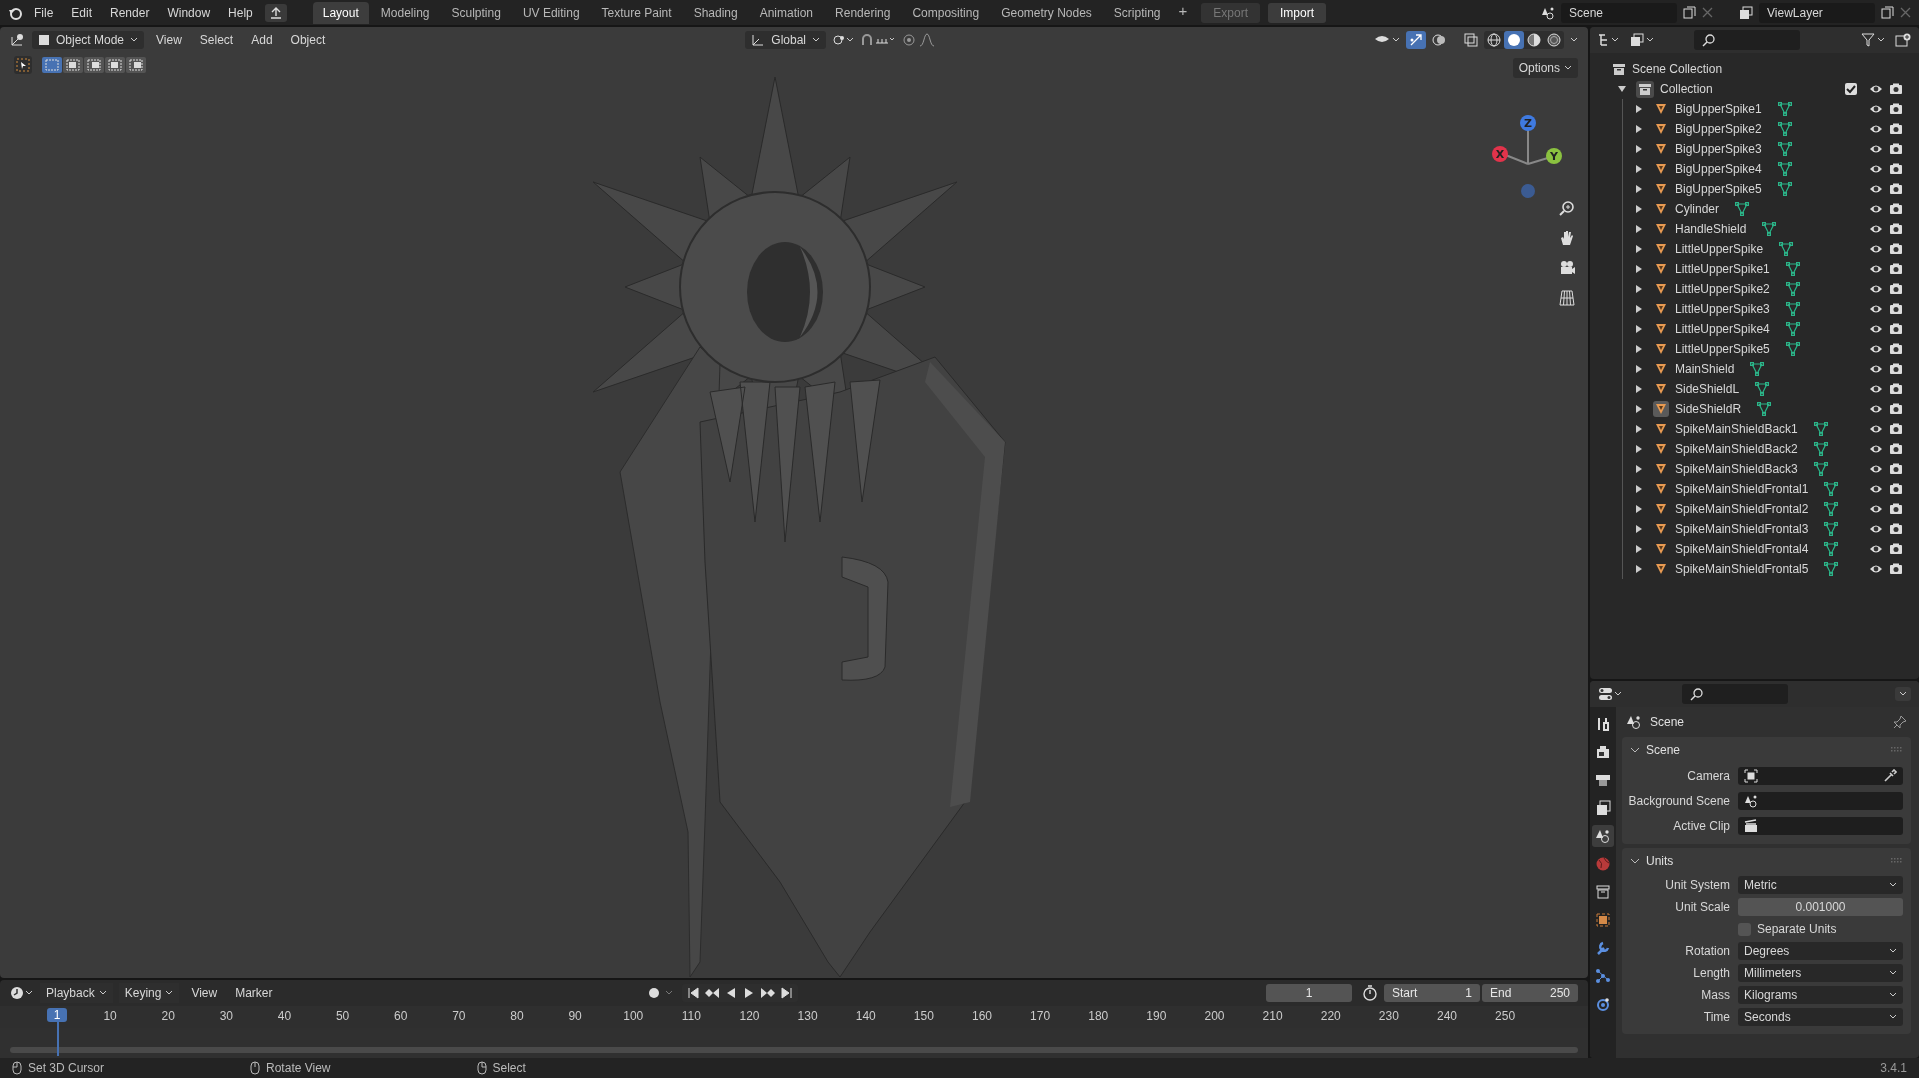 The height and width of the screenshot is (1078, 1919). I want to click on workspace-tab: Scripting, so click(1137, 12).